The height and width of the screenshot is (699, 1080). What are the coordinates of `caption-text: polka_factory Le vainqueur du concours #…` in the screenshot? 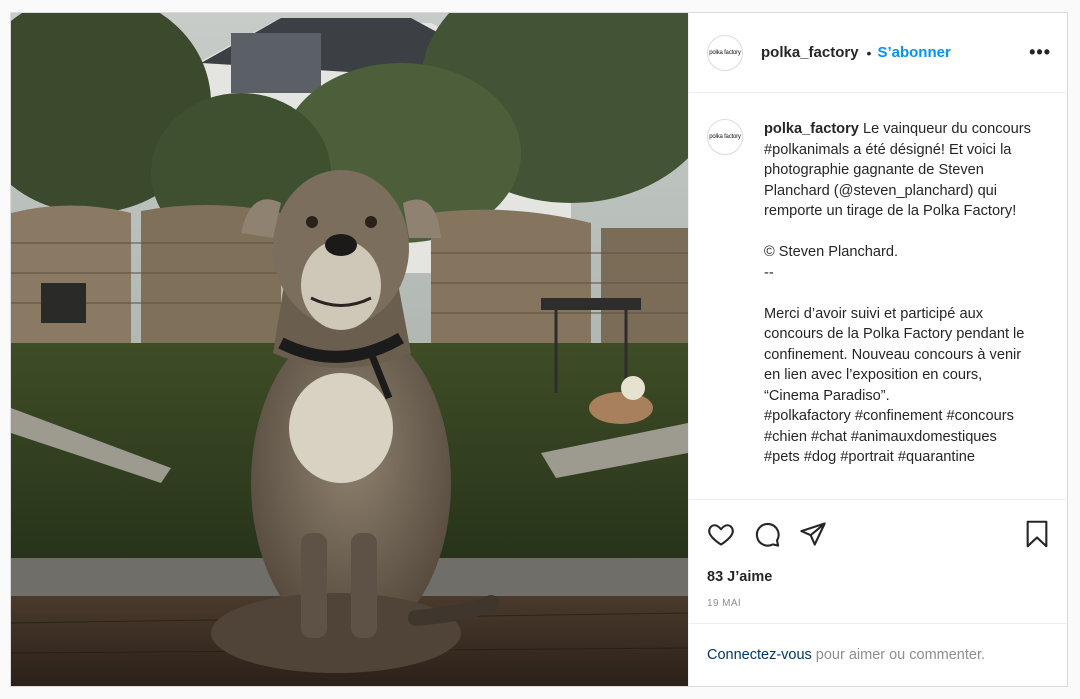 It's located at (900, 309).